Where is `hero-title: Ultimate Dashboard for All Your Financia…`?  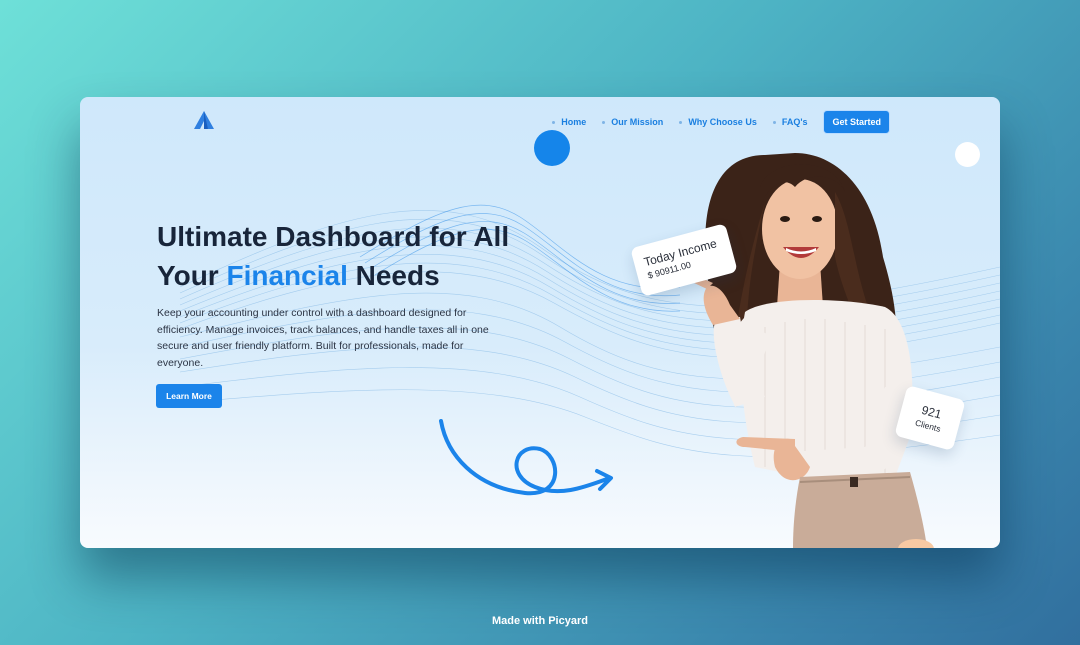 hero-title: Ultimate Dashboard for All Your Financia… is located at coordinates (367, 256).